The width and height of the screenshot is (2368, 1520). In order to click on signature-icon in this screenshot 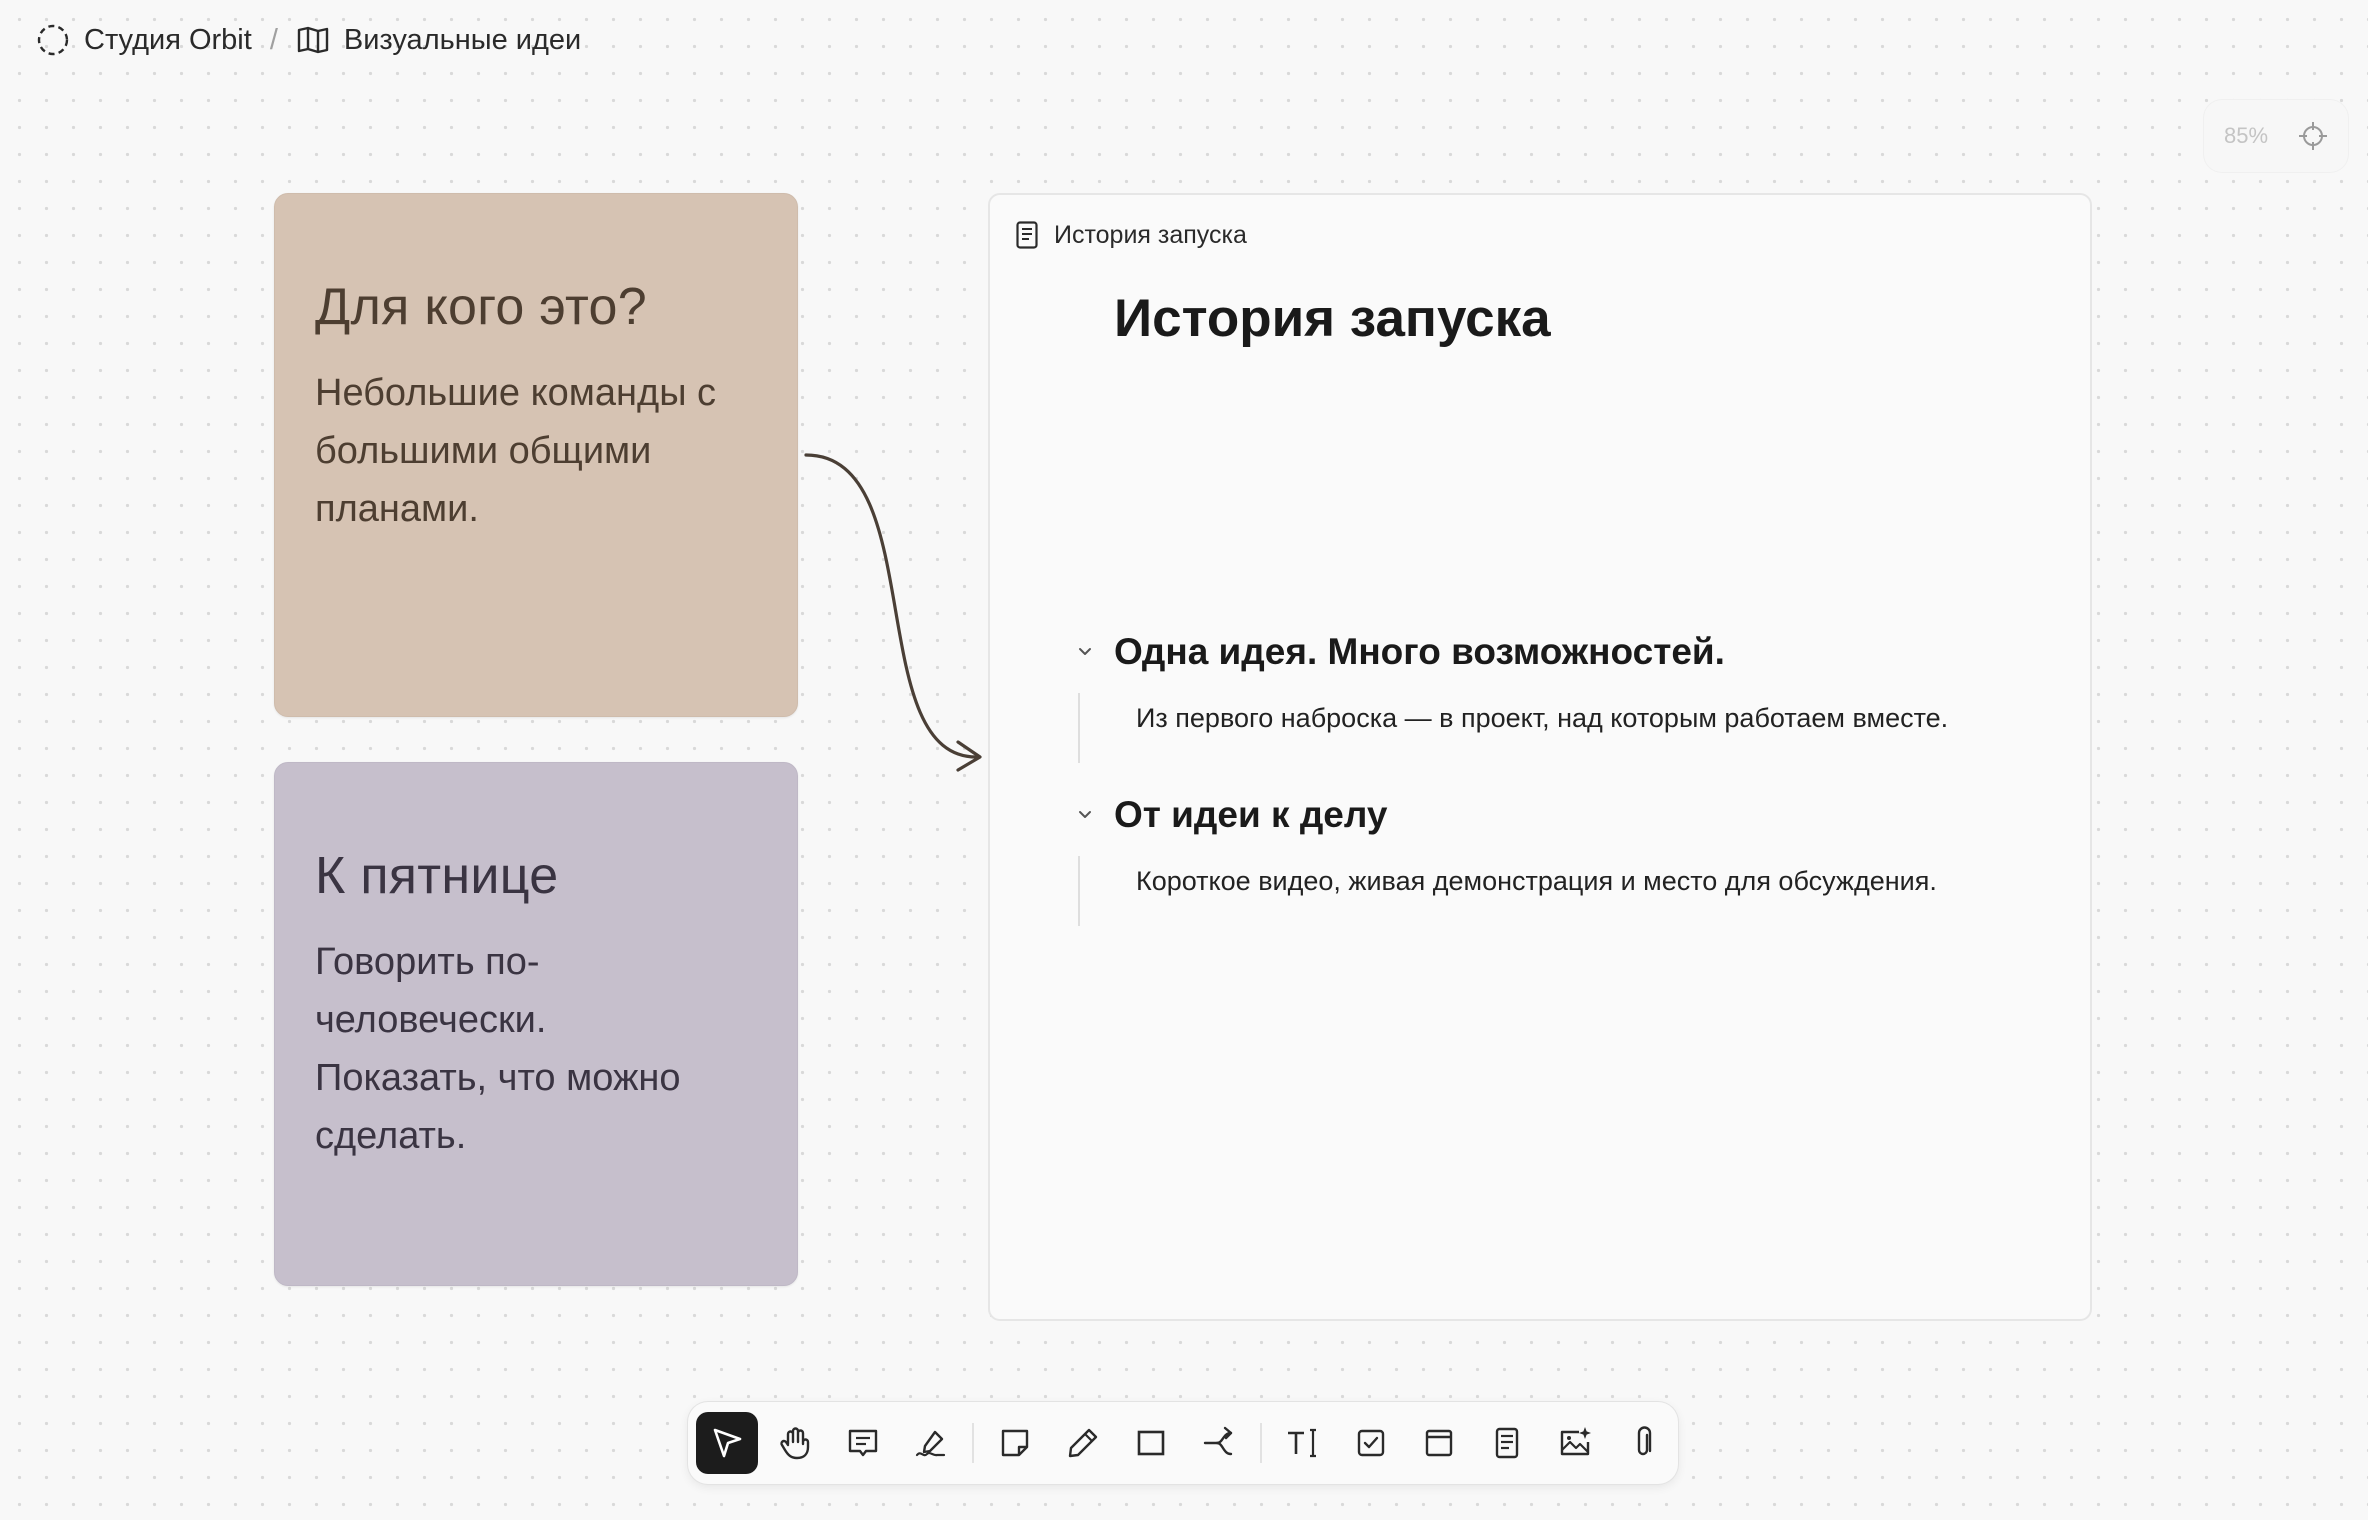, I will do `click(930, 1443)`.